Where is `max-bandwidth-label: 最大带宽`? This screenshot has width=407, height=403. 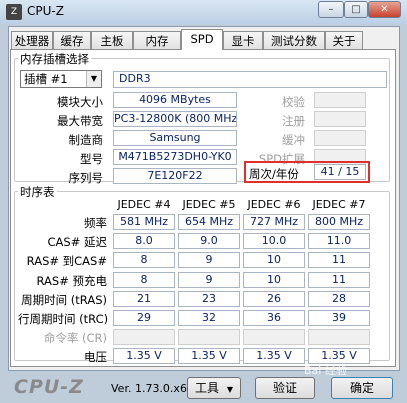
max-bandwidth-label: 最大带宽 is located at coordinates (80, 121).